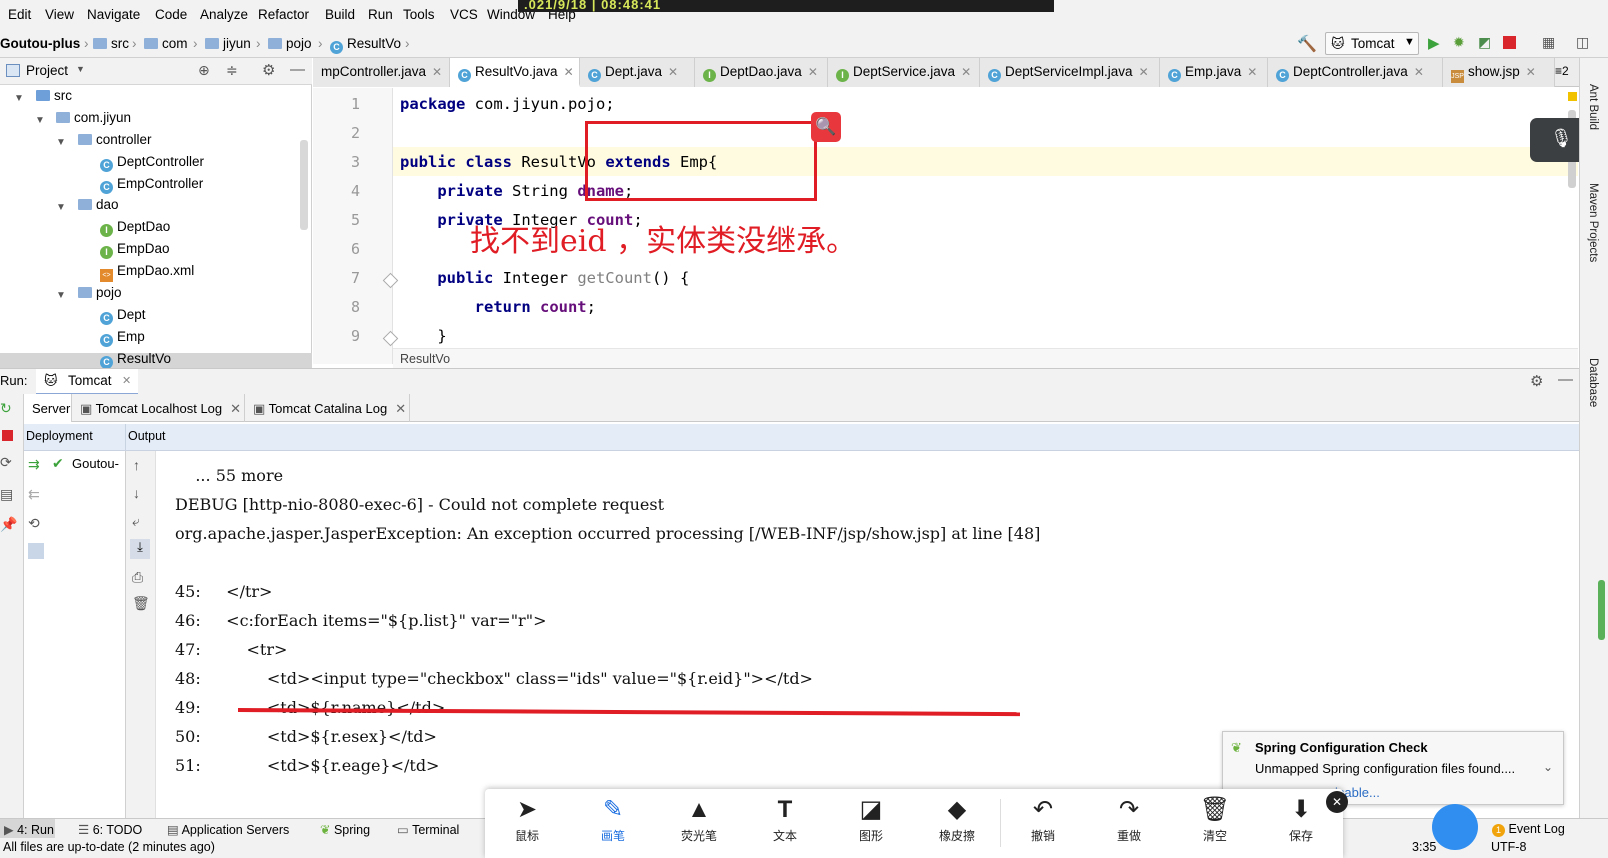 This screenshot has width=1608, height=858. I want to click on tab-dept-service-impl: C DeptServiceImpl.java ✕, so click(1070, 72).